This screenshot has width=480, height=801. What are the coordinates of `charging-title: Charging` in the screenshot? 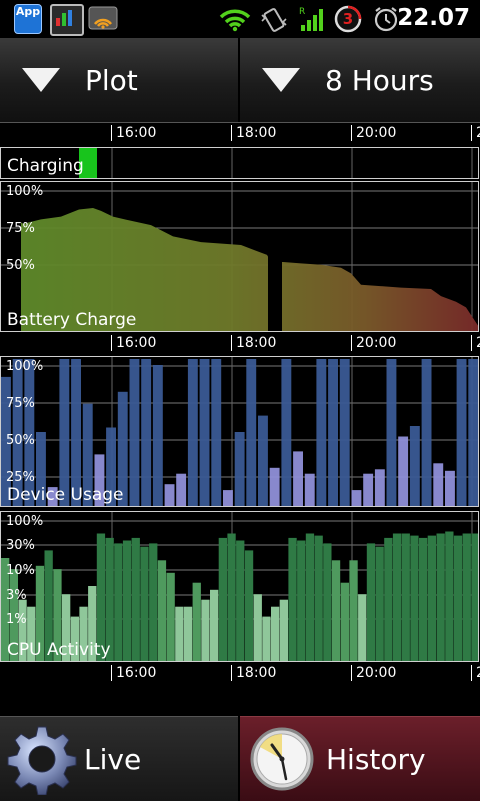 It's located at (45, 166).